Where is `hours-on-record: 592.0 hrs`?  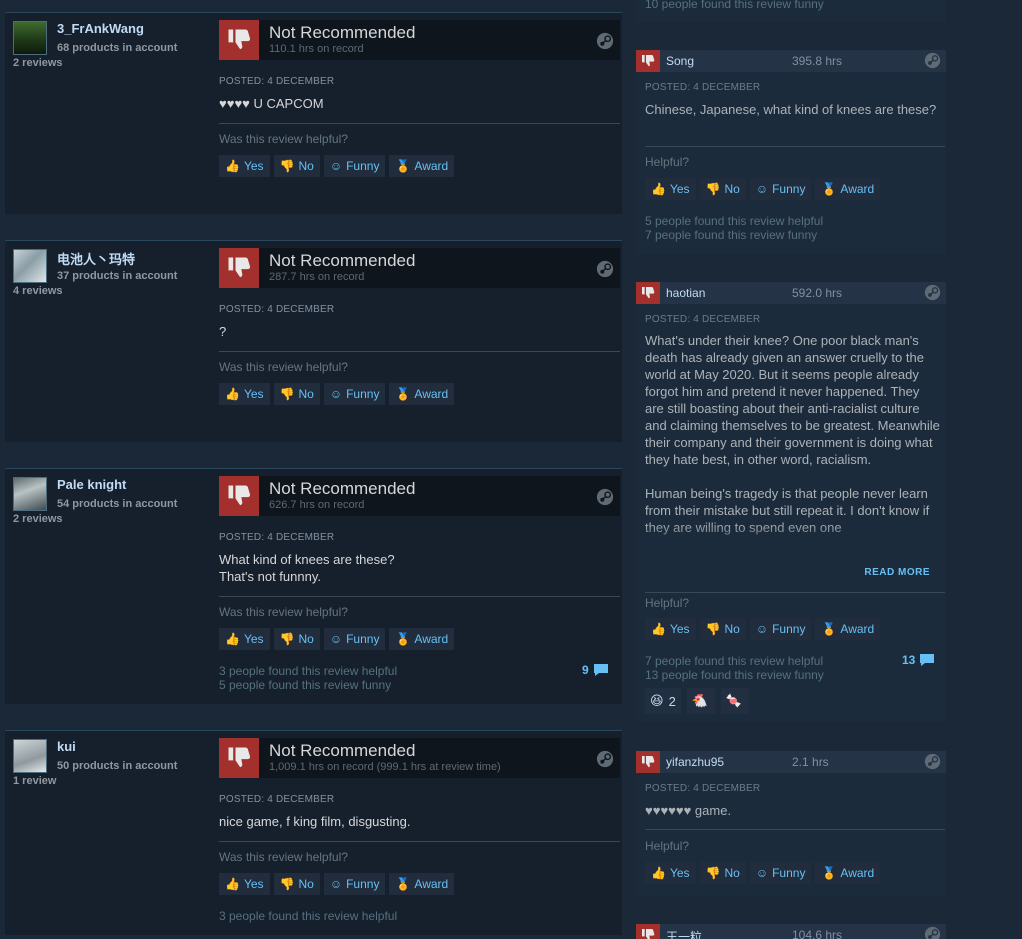 hours-on-record: 592.0 hrs is located at coordinates (817, 293).